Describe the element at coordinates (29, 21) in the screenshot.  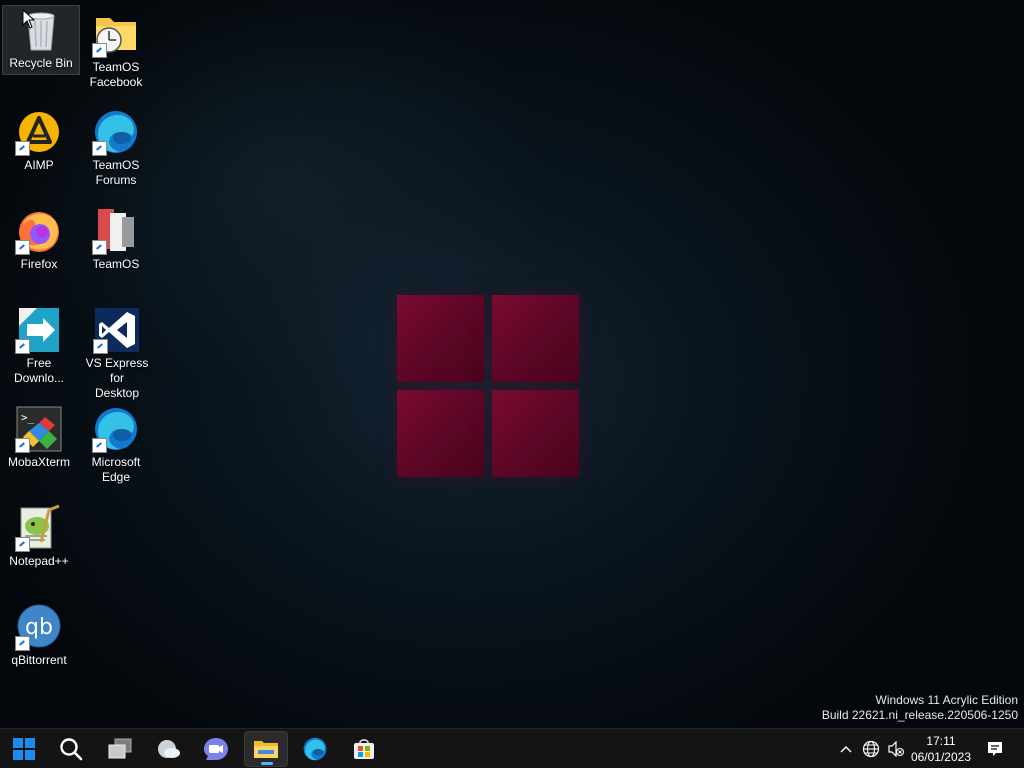
I see `mouse-cursor-icon` at that location.